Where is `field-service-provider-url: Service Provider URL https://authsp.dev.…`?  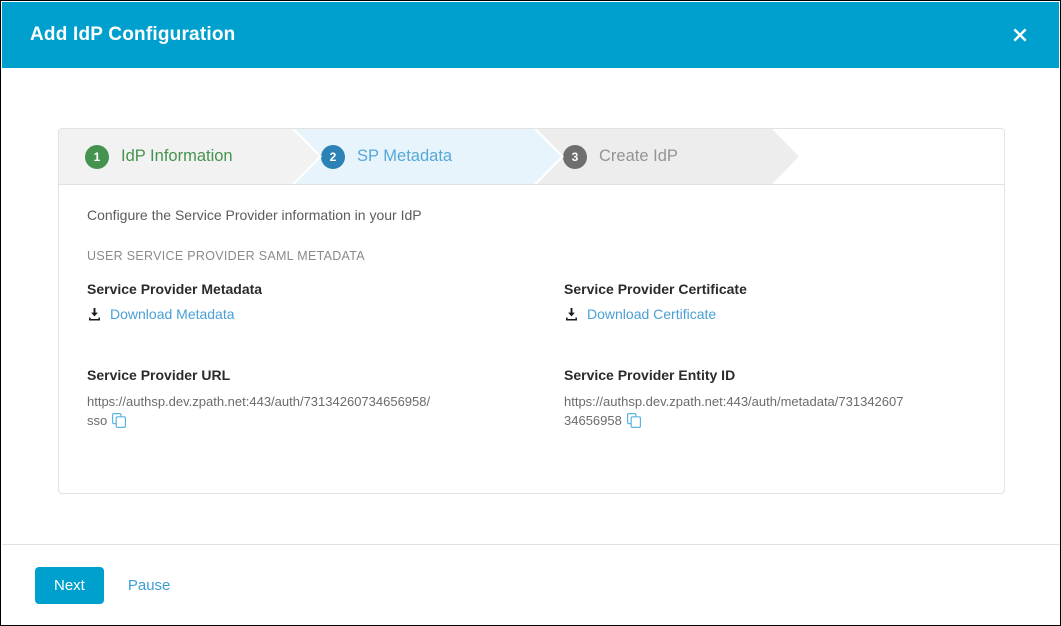 field-service-provider-url: Service Provider URL https://authsp.dev.… is located at coordinates (325, 400).